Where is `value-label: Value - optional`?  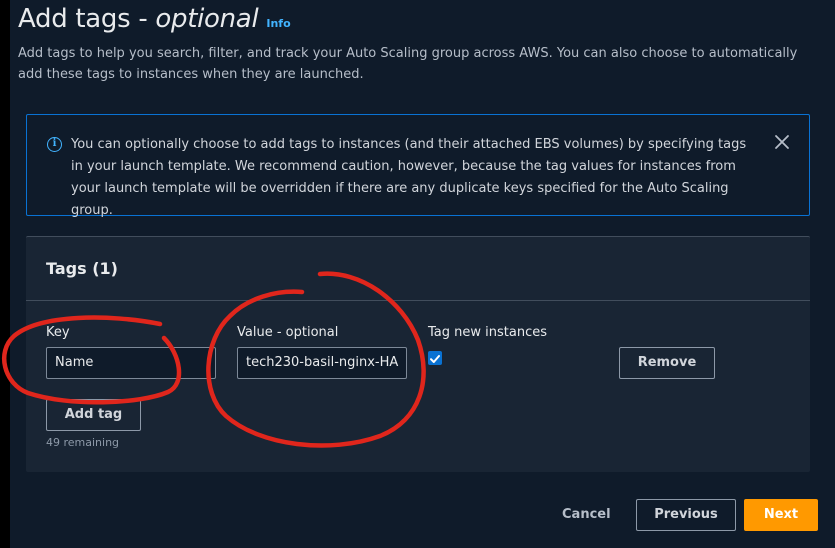
value-label: Value - optional is located at coordinates (288, 332).